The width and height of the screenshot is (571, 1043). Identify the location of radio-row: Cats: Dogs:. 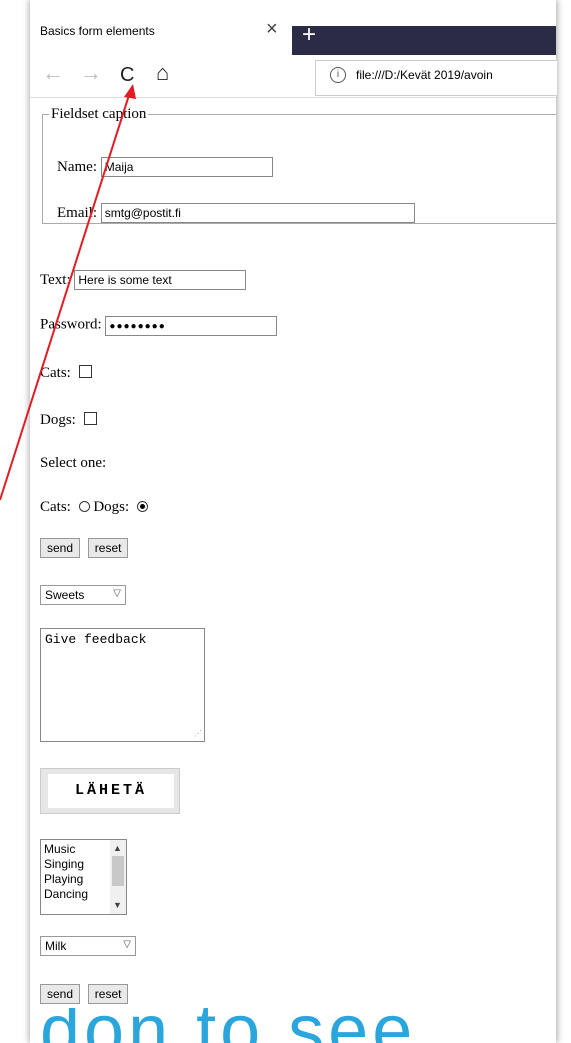
(94, 507).